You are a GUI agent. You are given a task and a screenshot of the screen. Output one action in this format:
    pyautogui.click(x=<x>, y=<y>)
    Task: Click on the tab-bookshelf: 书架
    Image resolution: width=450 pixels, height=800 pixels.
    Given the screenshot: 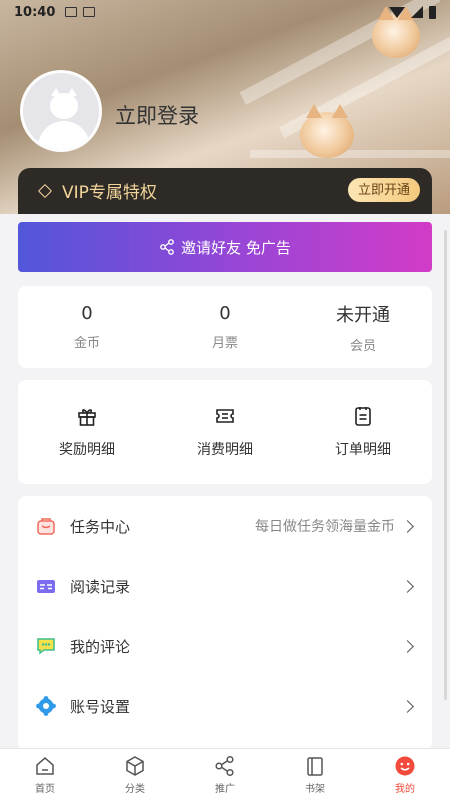 What is the action you would take?
    pyautogui.click(x=315, y=774)
    